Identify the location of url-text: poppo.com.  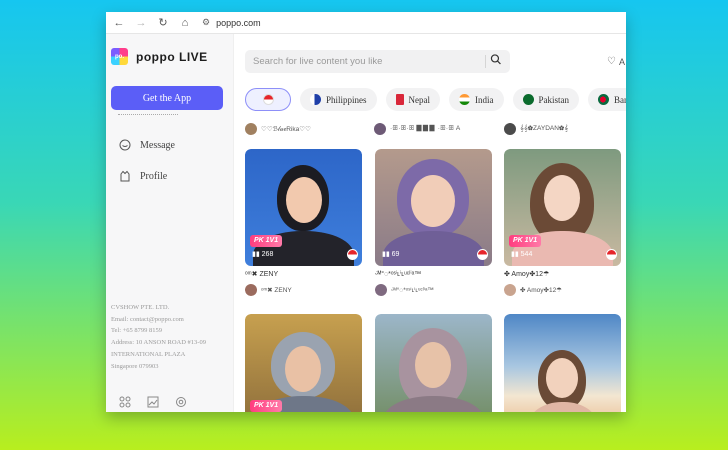
(238, 23).